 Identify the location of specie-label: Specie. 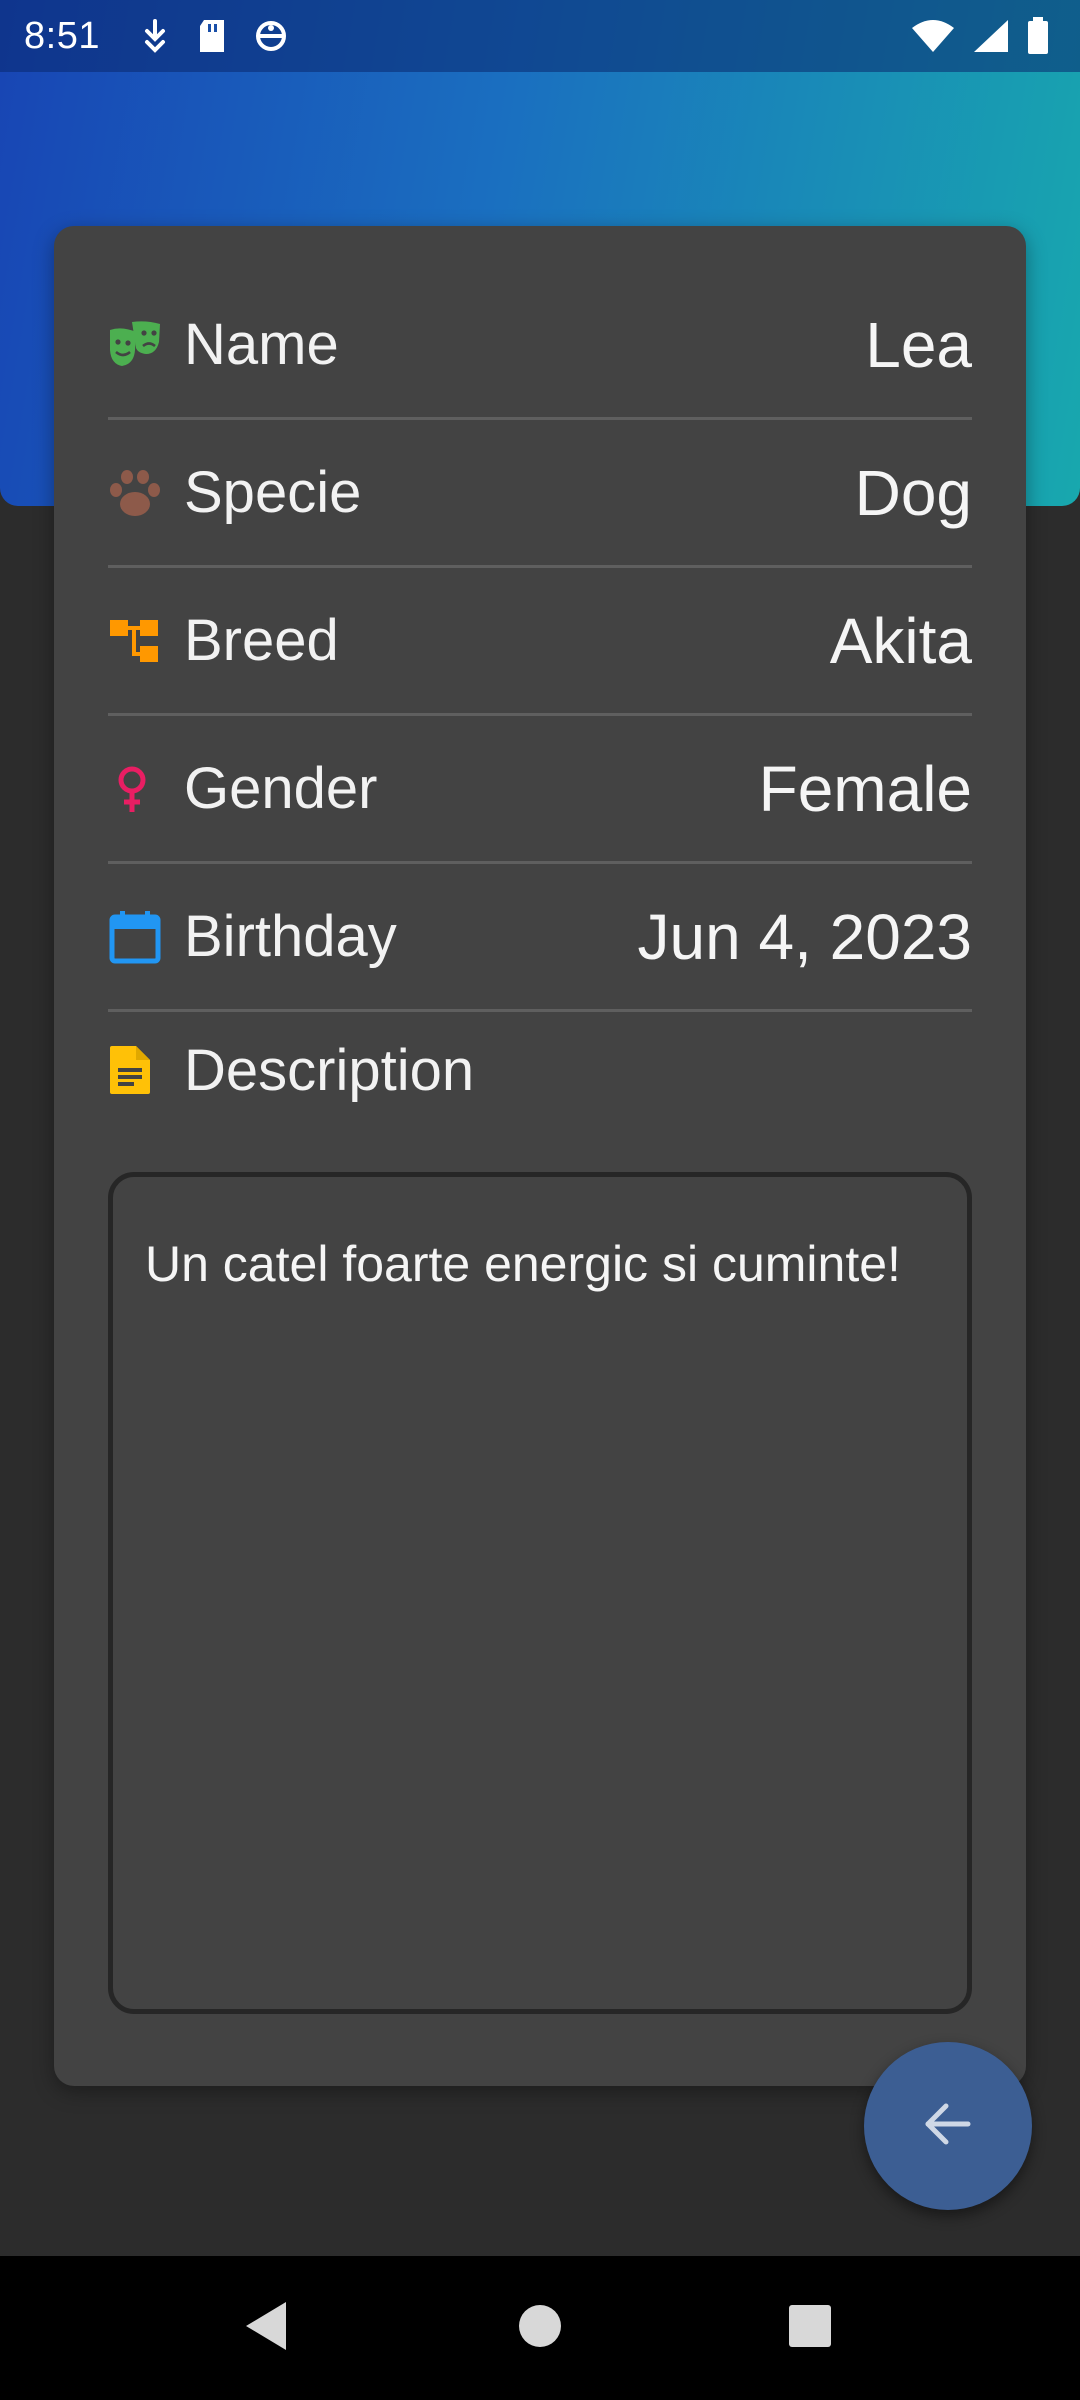
(273, 492).